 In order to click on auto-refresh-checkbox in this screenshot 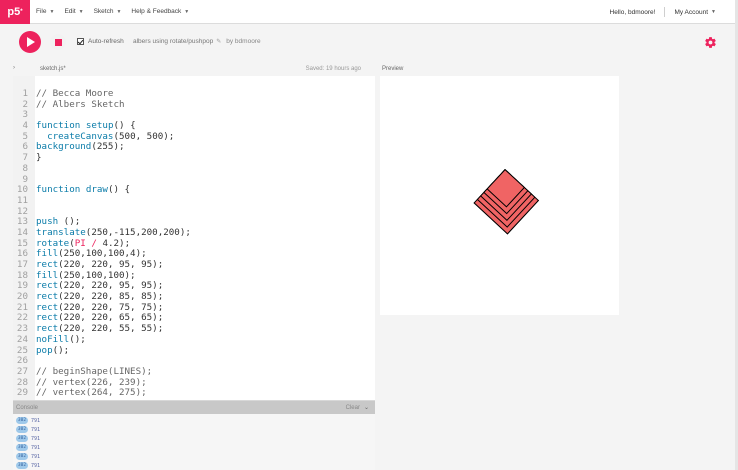, I will do `click(80, 41)`.